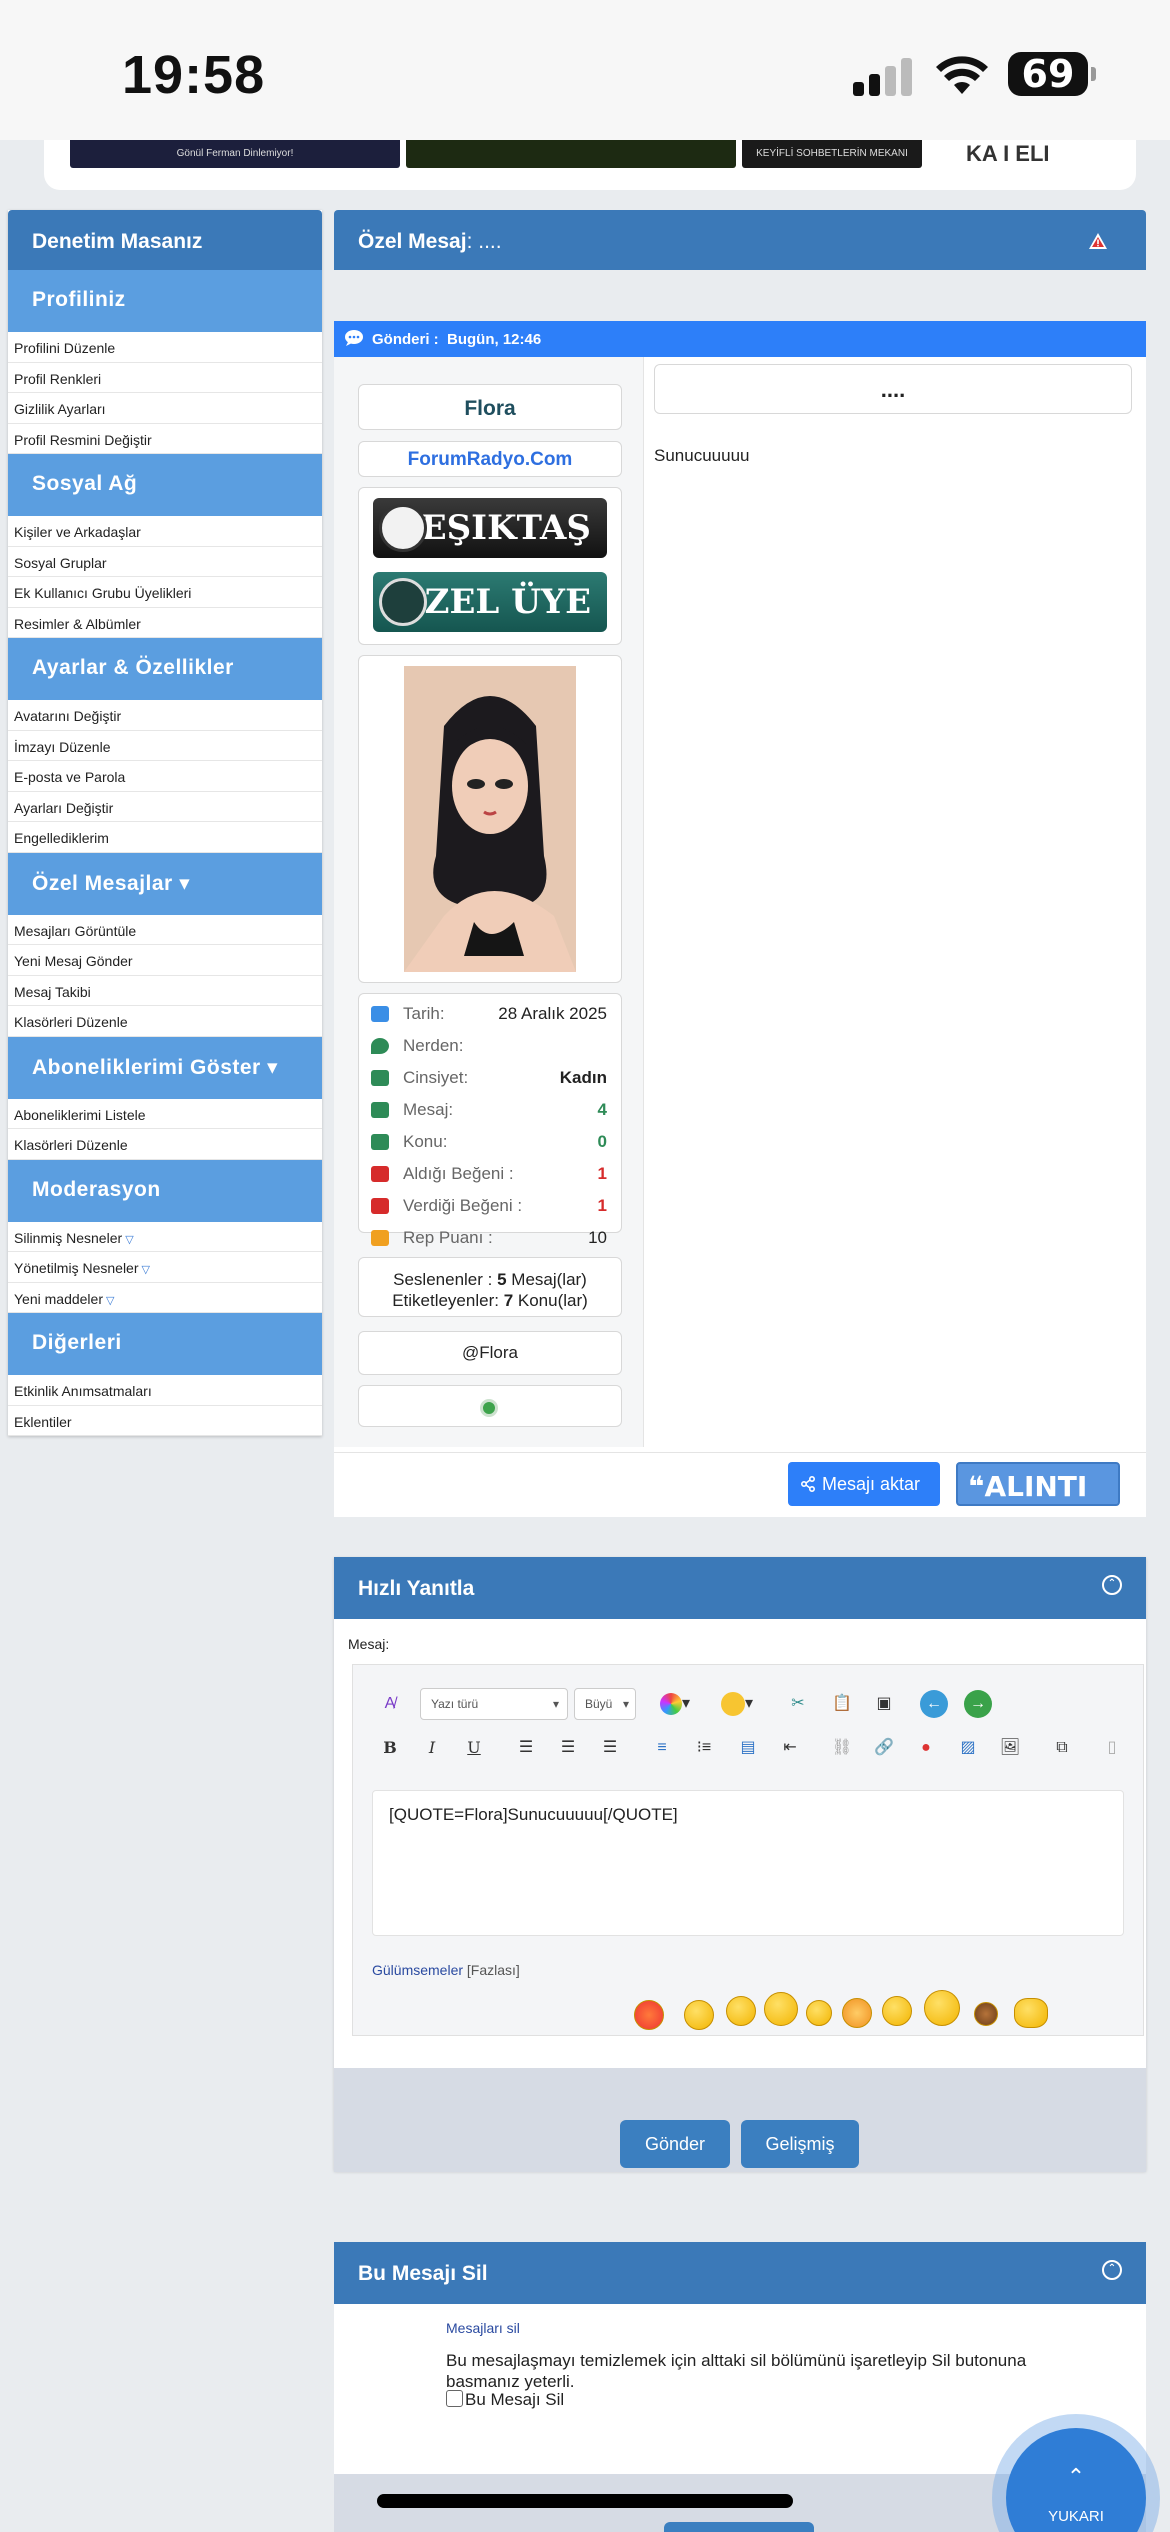  What do you see at coordinates (1112, 1748) in the screenshot?
I see `resize-icon: ▯` at bounding box center [1112, 1748].